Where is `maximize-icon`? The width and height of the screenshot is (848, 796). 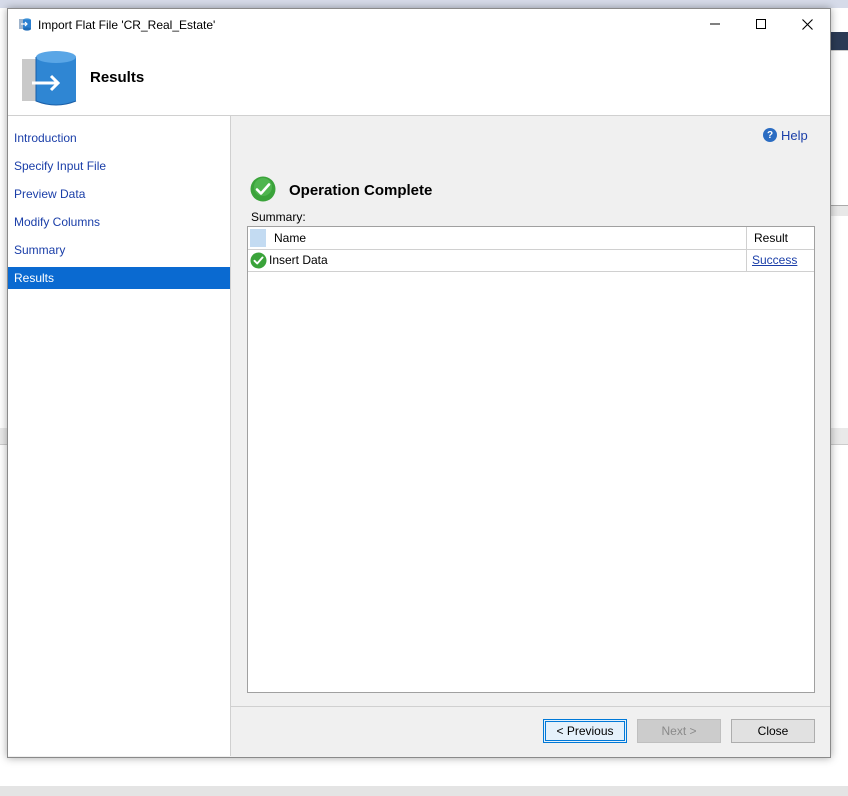 maximize-icon is located at coordinates (761, 24).